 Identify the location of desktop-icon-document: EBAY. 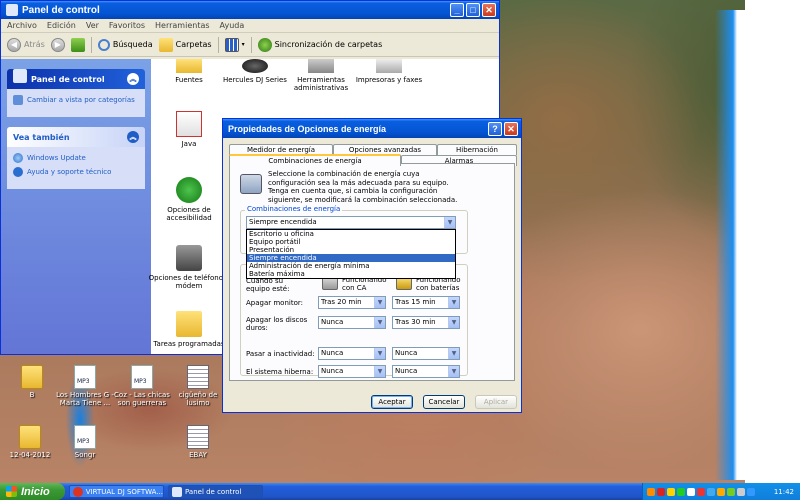
(198, 442).